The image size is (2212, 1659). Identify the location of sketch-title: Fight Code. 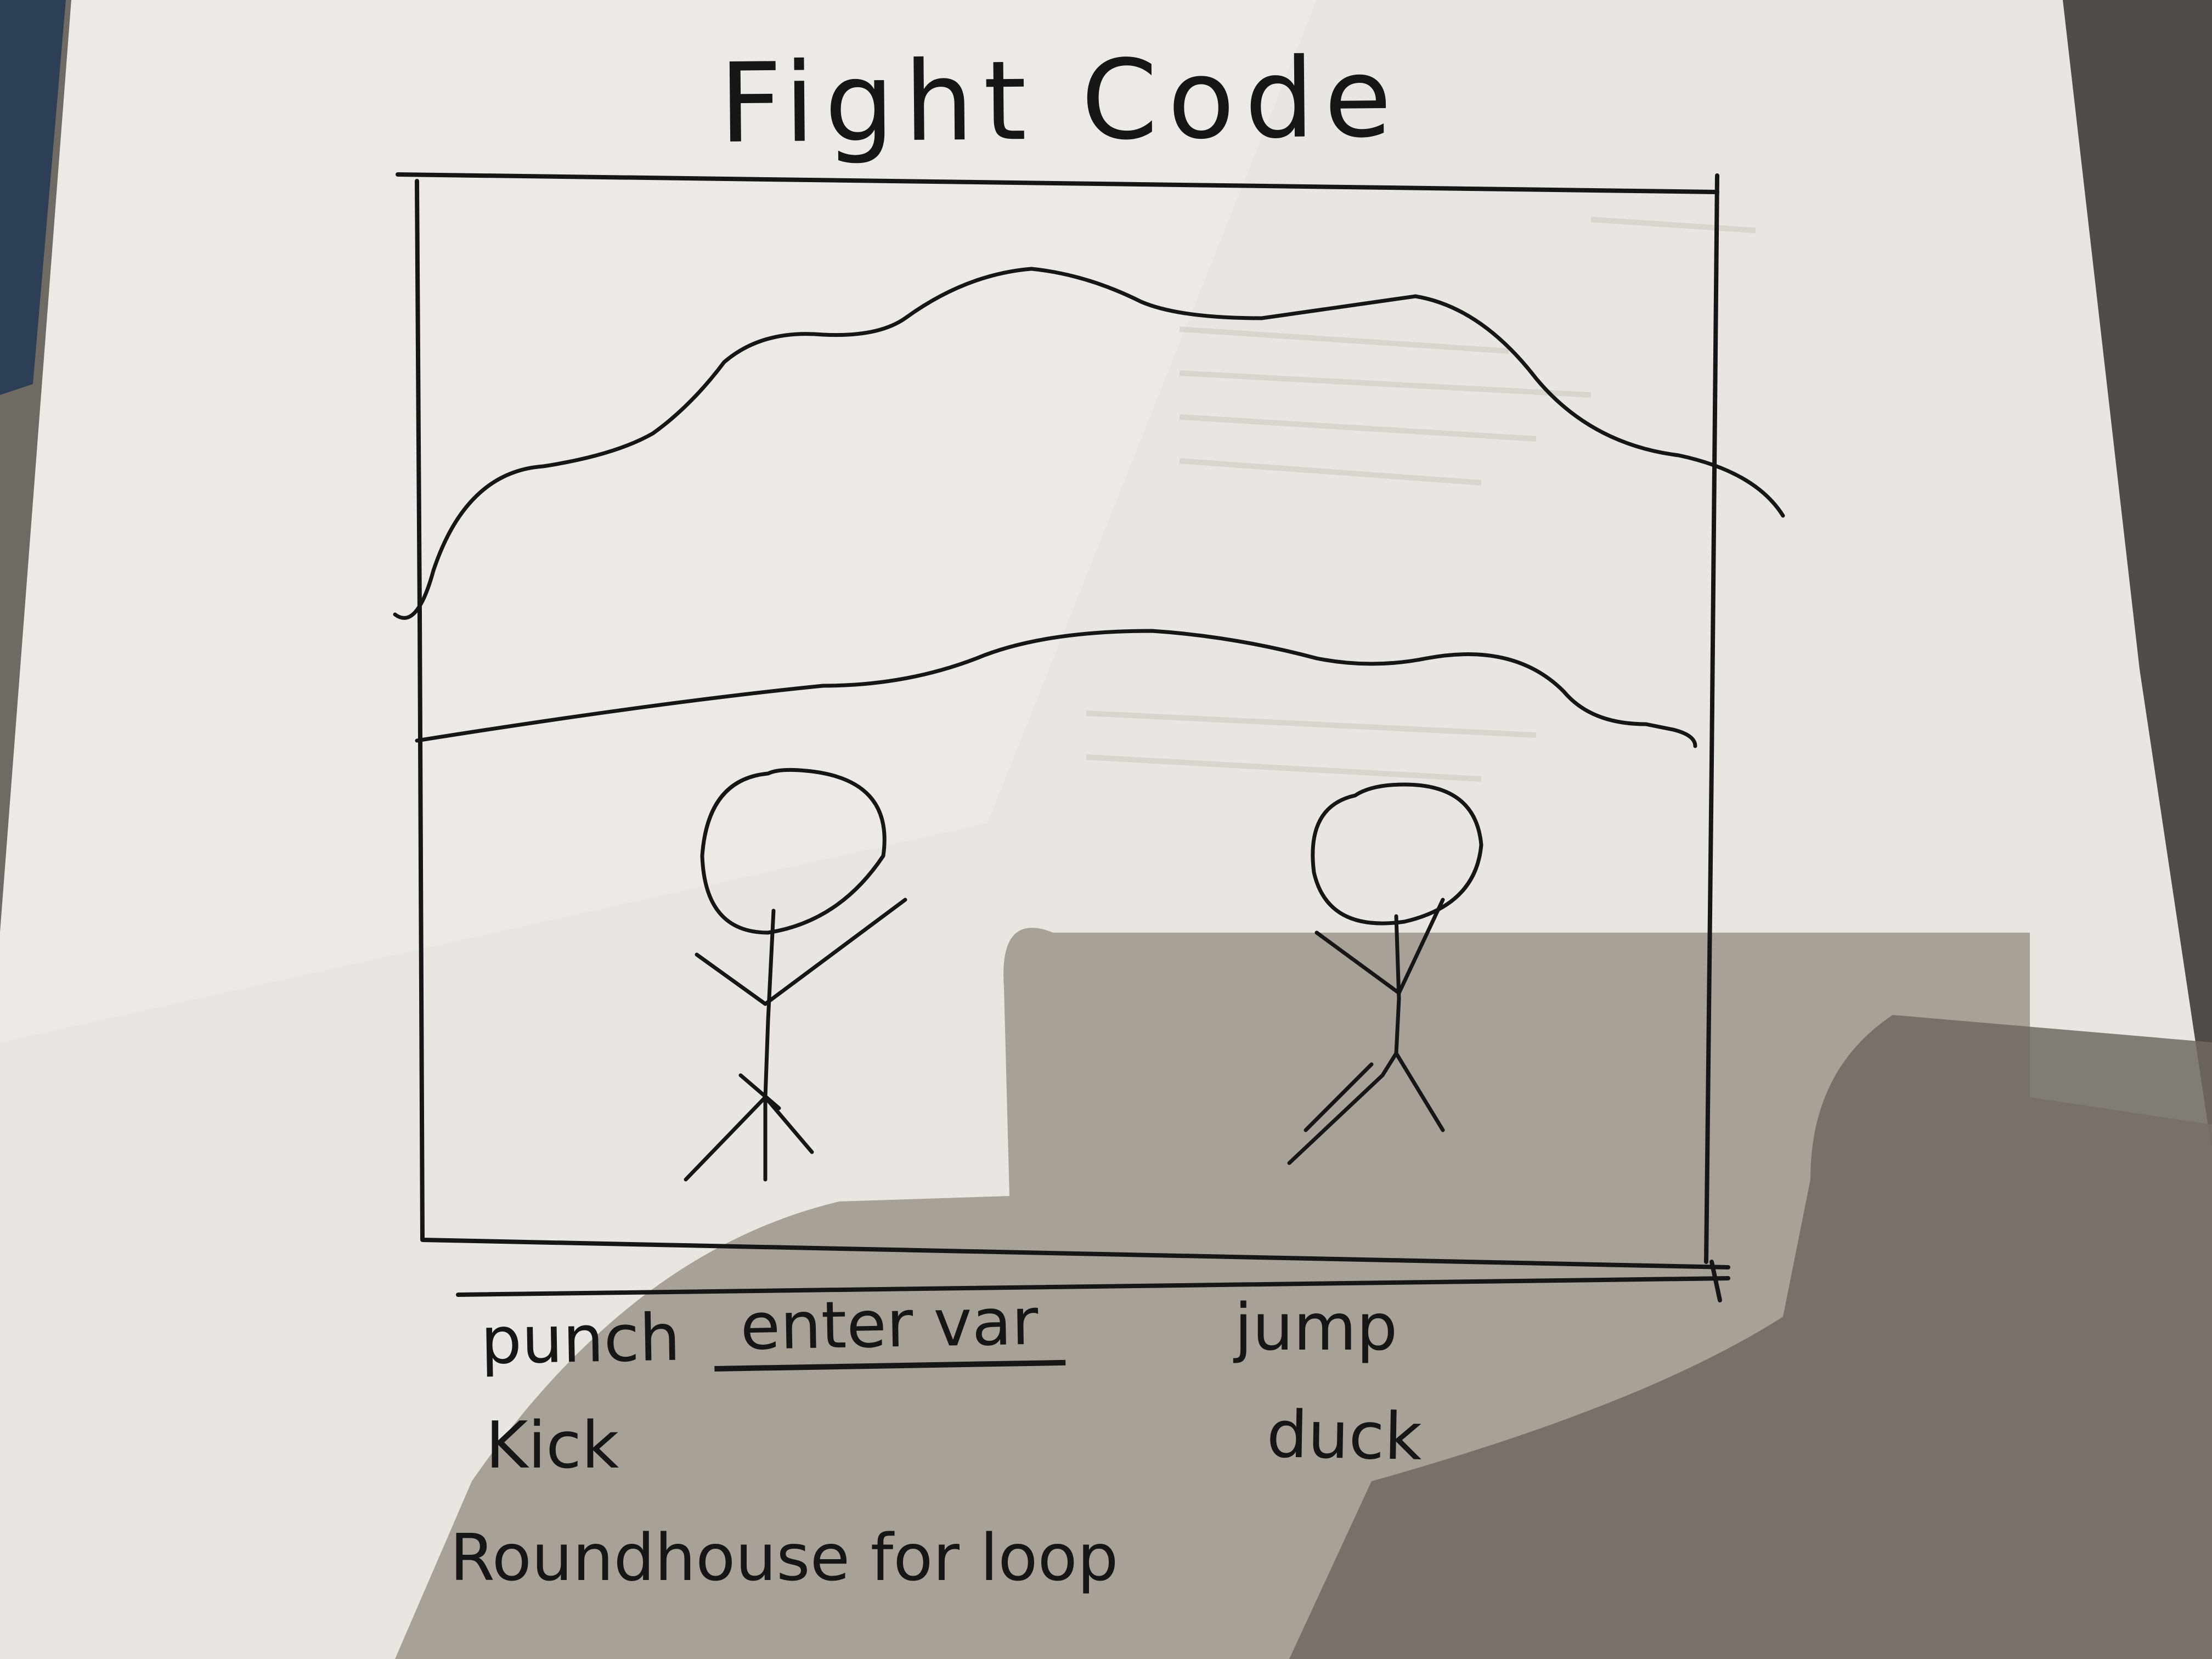
(1060, 101).